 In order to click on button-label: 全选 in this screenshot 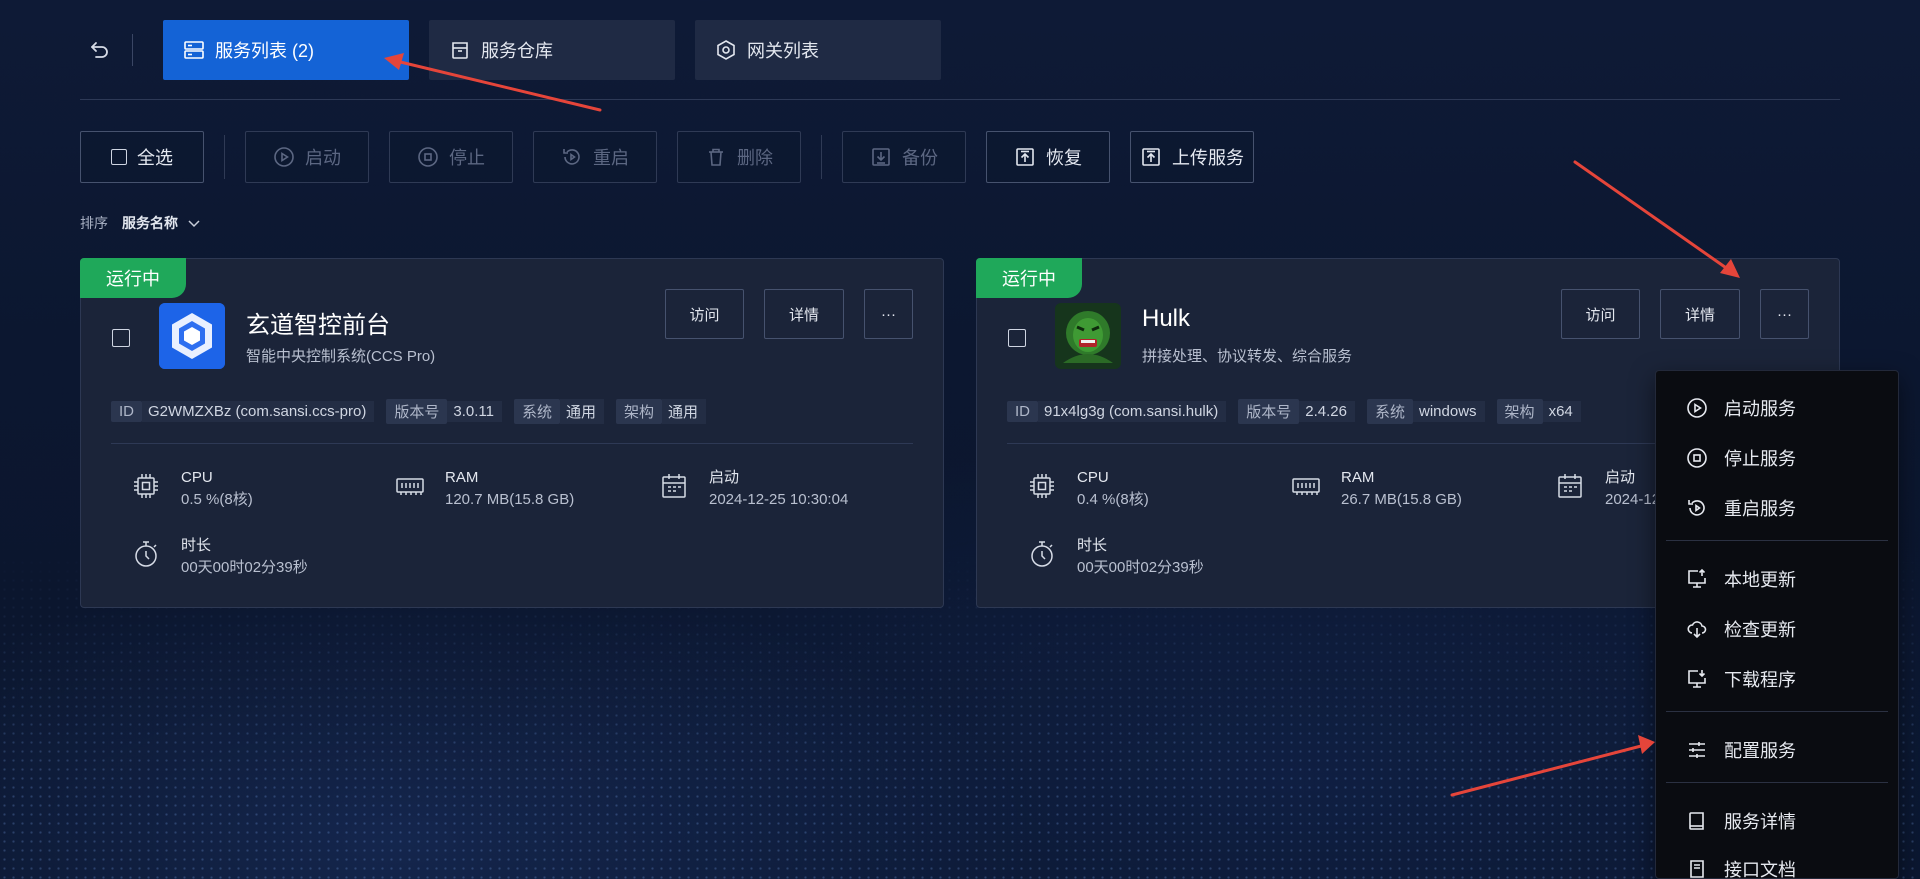, I will do `click(155, 158)`.